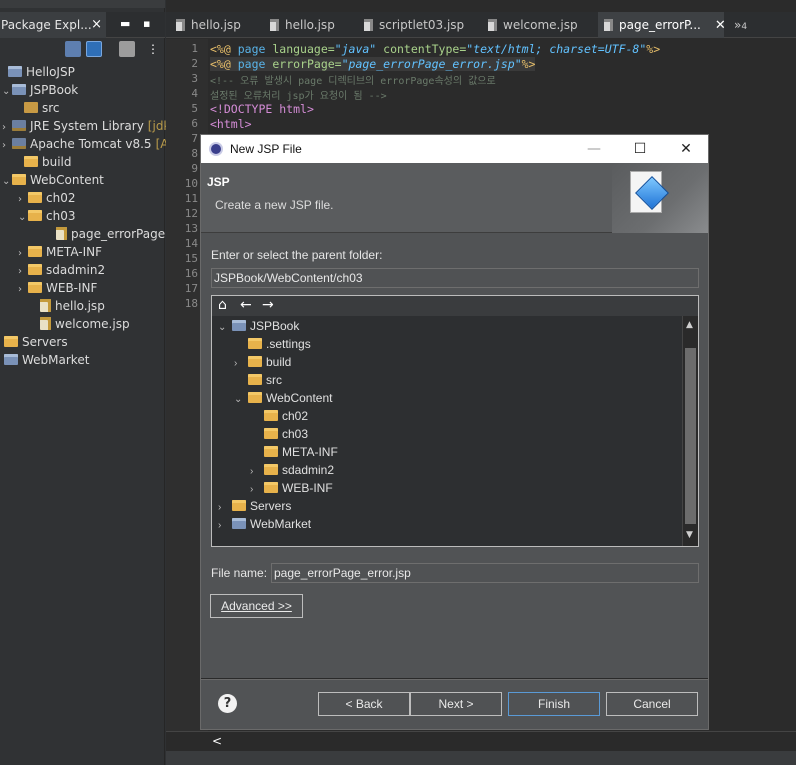 The image size is (796, 765). Describe the element at coordinates (640, 149) in the screenshot. I see `maximize-button: ☐` at that location.